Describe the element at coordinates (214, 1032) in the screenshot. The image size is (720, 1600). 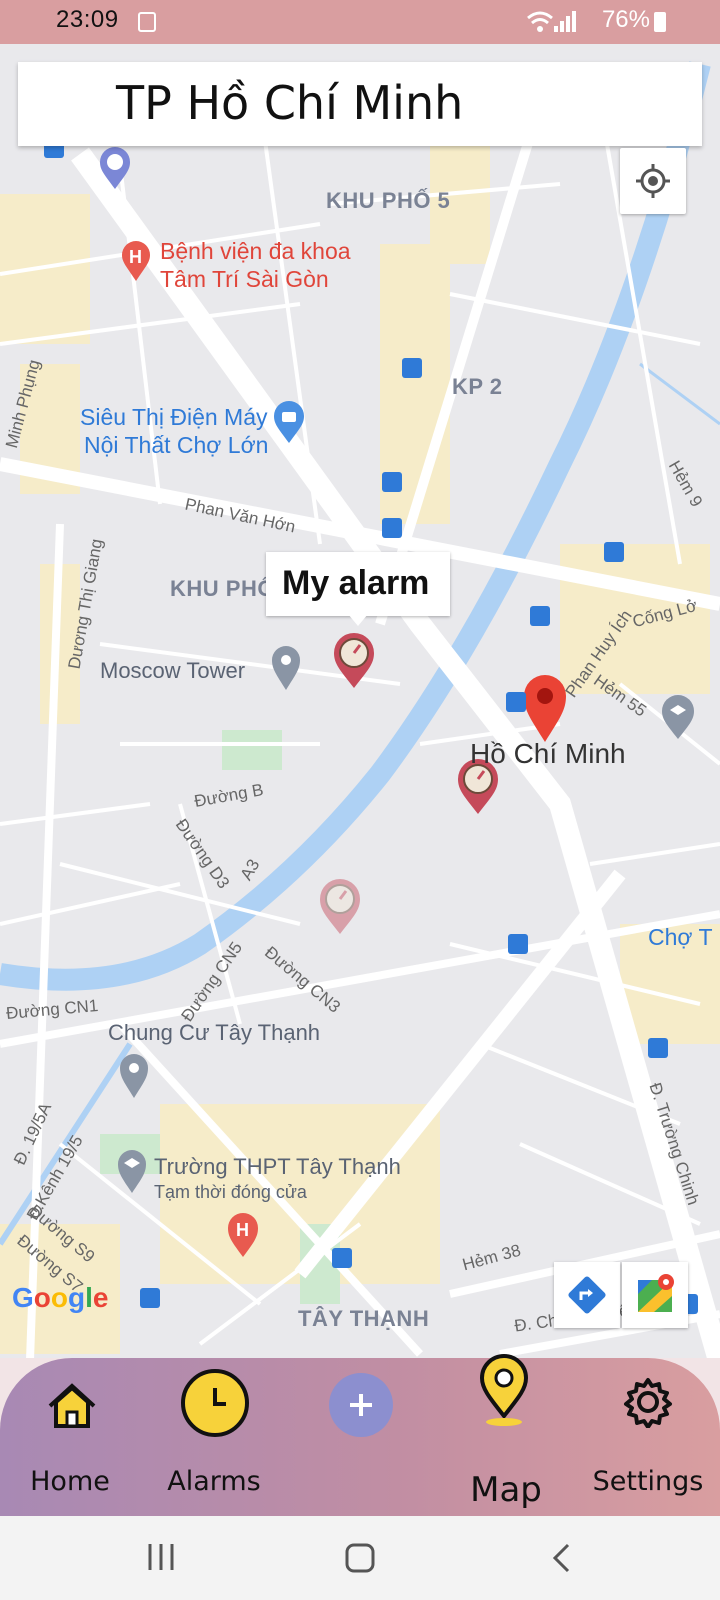
I see `label-chung-cu: Chung Cư Tây Thạnh` at that location.